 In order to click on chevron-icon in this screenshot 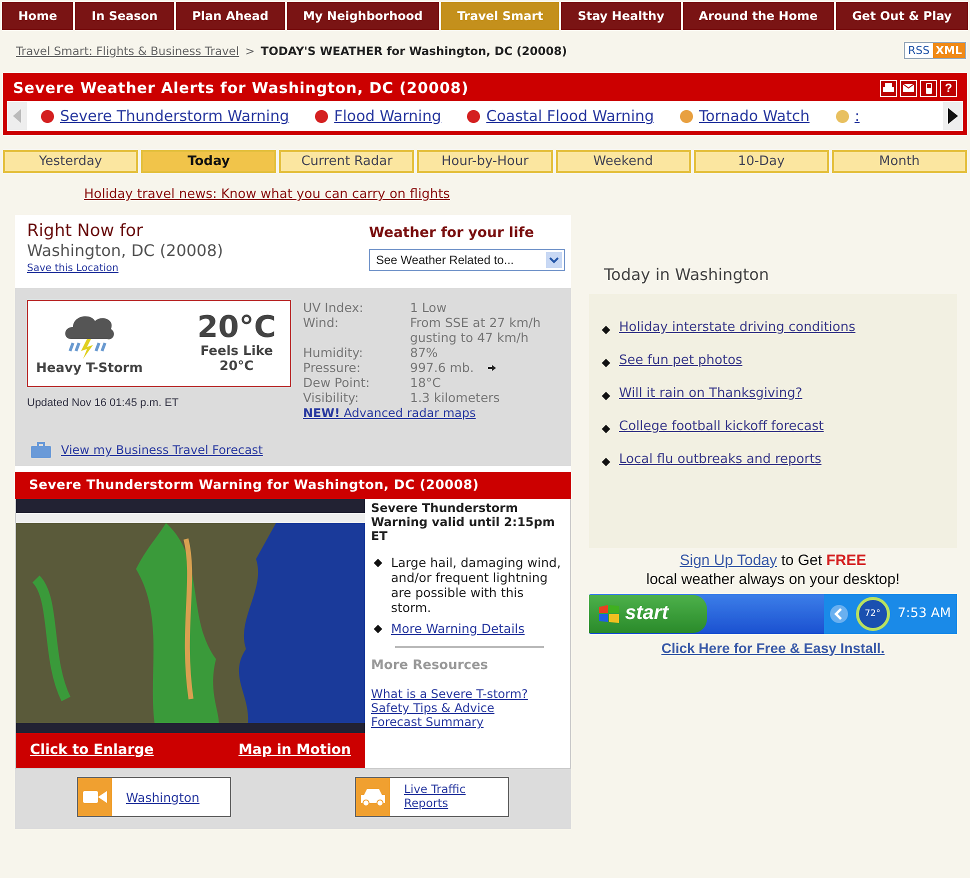, I will do `click(839, 613)`.